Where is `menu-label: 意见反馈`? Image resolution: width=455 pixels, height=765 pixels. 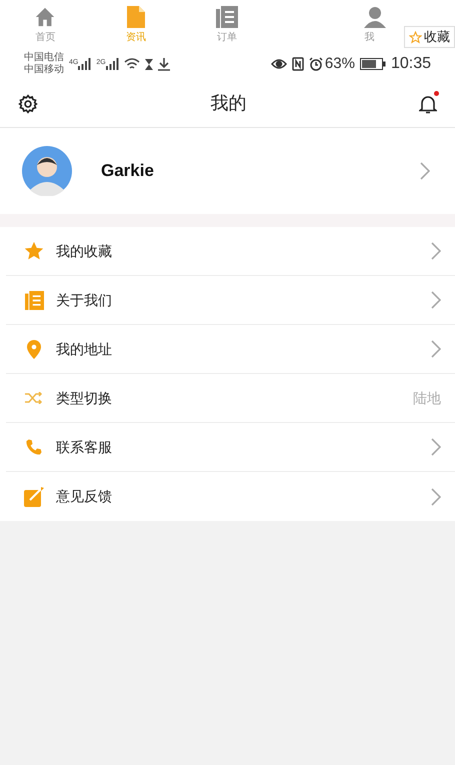 menu-label: 意见反馈 is located at coordinates (84, 496).